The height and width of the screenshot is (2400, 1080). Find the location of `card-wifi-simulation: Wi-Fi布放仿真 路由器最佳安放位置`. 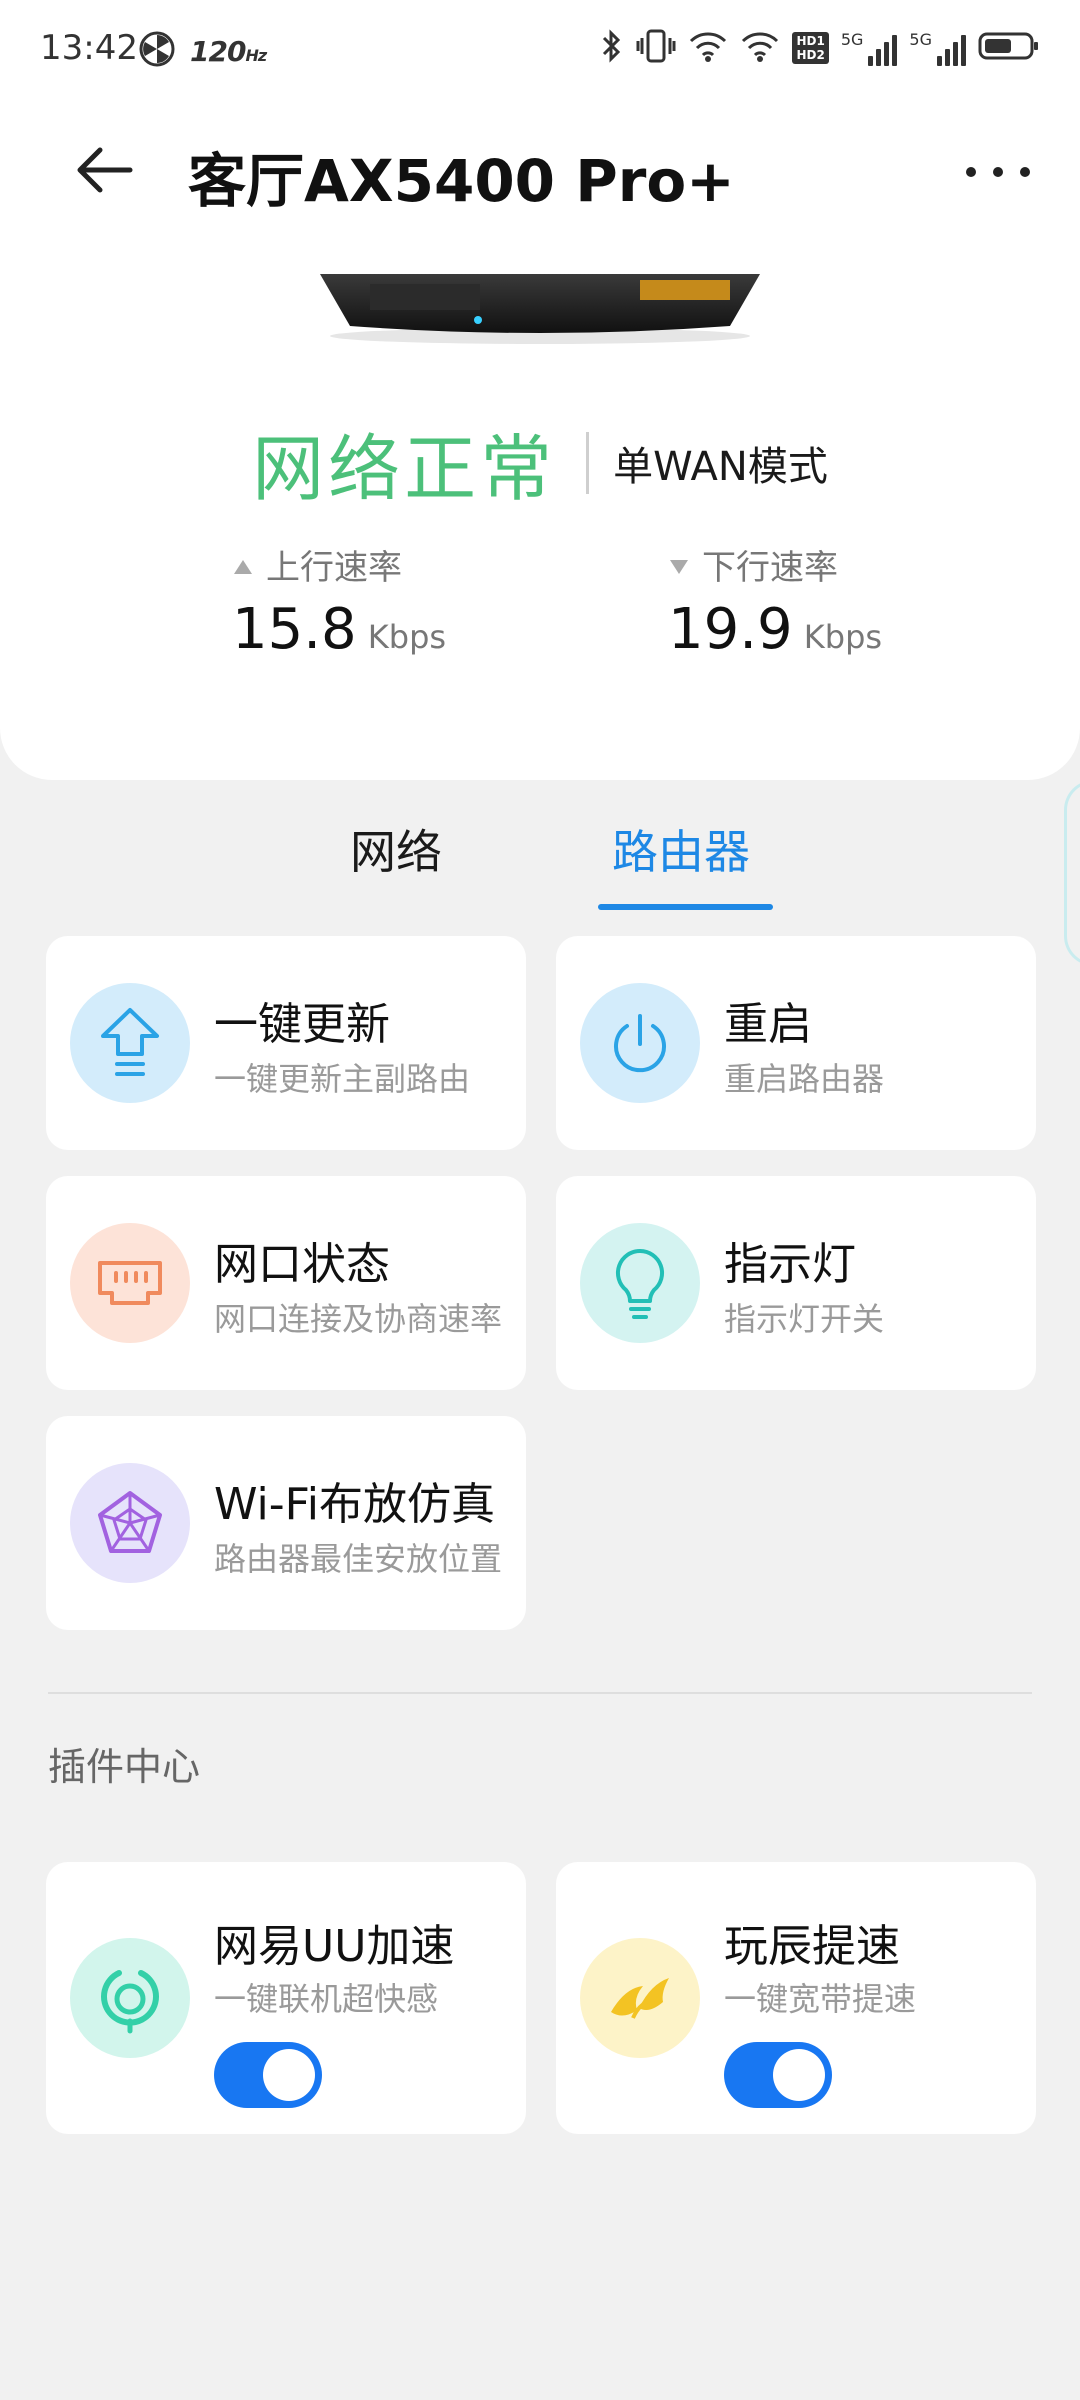

card-wifi-simulation: Wi-Fi布放仿真 路由器最佳安放位置 is located at coordinates (286, 1523).